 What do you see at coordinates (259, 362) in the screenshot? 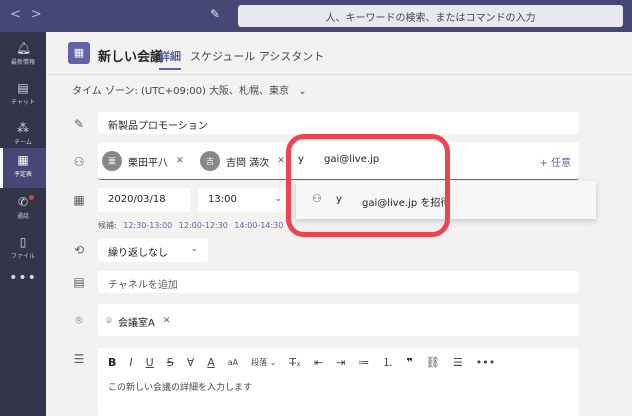
I see `paragraph-label: 段落` at bounding box center [259, 362].